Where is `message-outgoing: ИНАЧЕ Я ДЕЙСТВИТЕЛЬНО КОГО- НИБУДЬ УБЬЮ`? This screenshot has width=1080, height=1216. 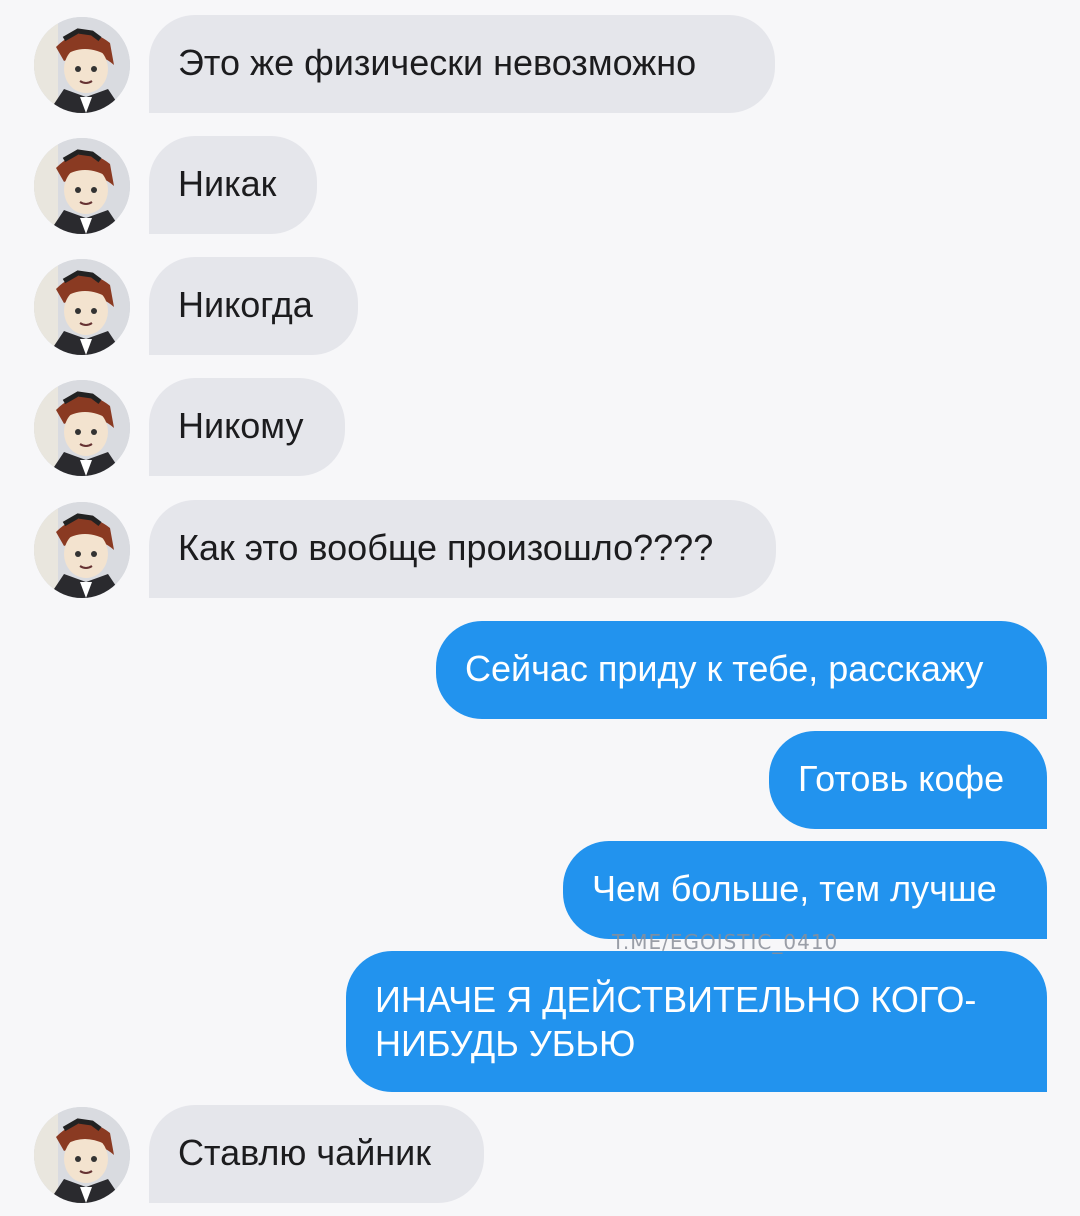 message-outgoing: ИНАЧЕ Я ДЕЙСТВИТЕЛЬНО КОГО- НИБУДЬ УБЬЮ is located at coordinates (540, 1023).